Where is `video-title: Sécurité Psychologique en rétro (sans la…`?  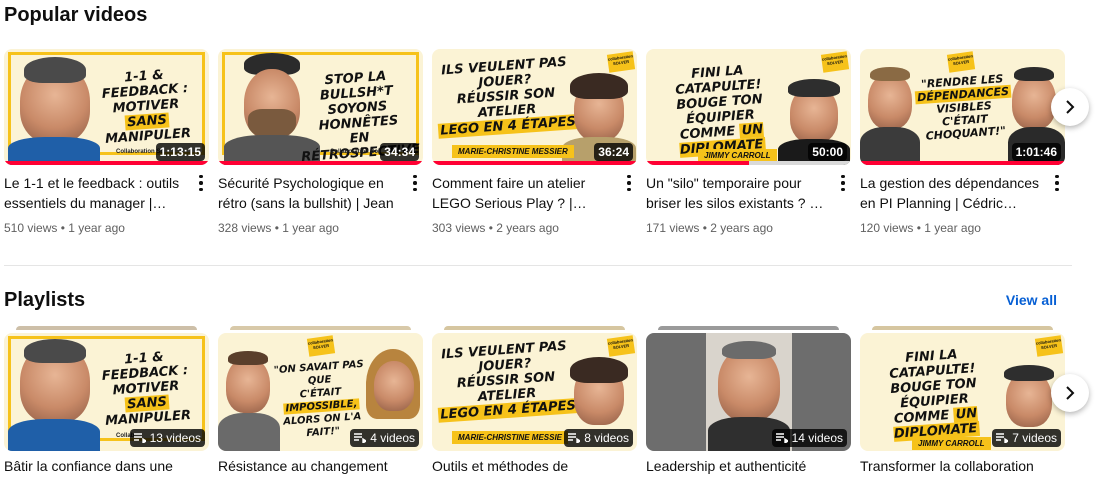
video-title: Sécurité Psychologique en rétro (sans la… is located at coordinates (308, 193).